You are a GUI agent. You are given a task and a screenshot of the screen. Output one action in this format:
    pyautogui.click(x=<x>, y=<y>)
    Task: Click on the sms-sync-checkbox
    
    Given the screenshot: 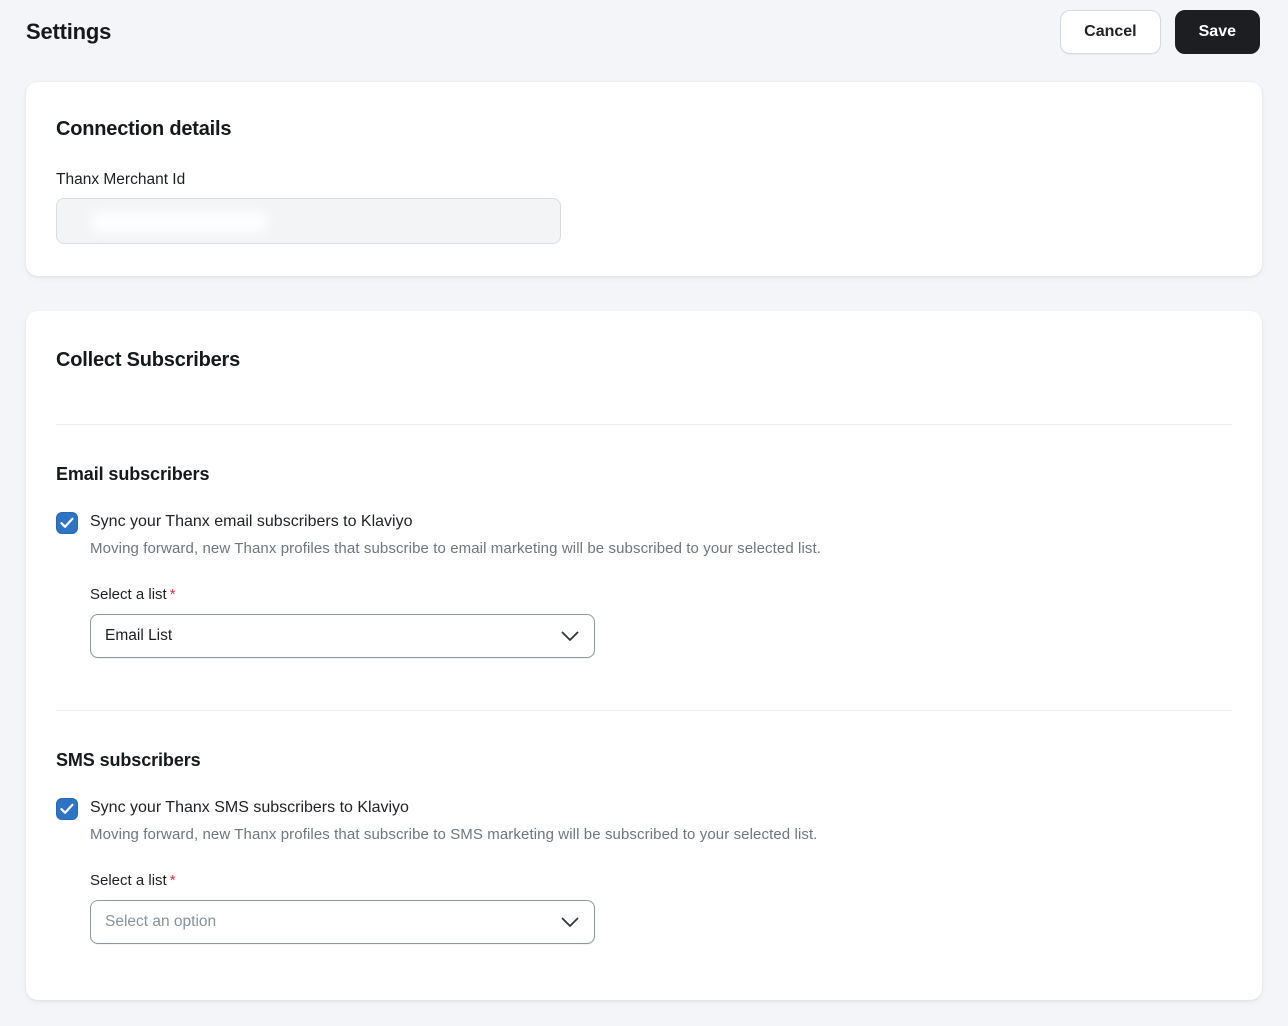 What is the action you would take?
    pyautogui.click(x=67, y=809)
    